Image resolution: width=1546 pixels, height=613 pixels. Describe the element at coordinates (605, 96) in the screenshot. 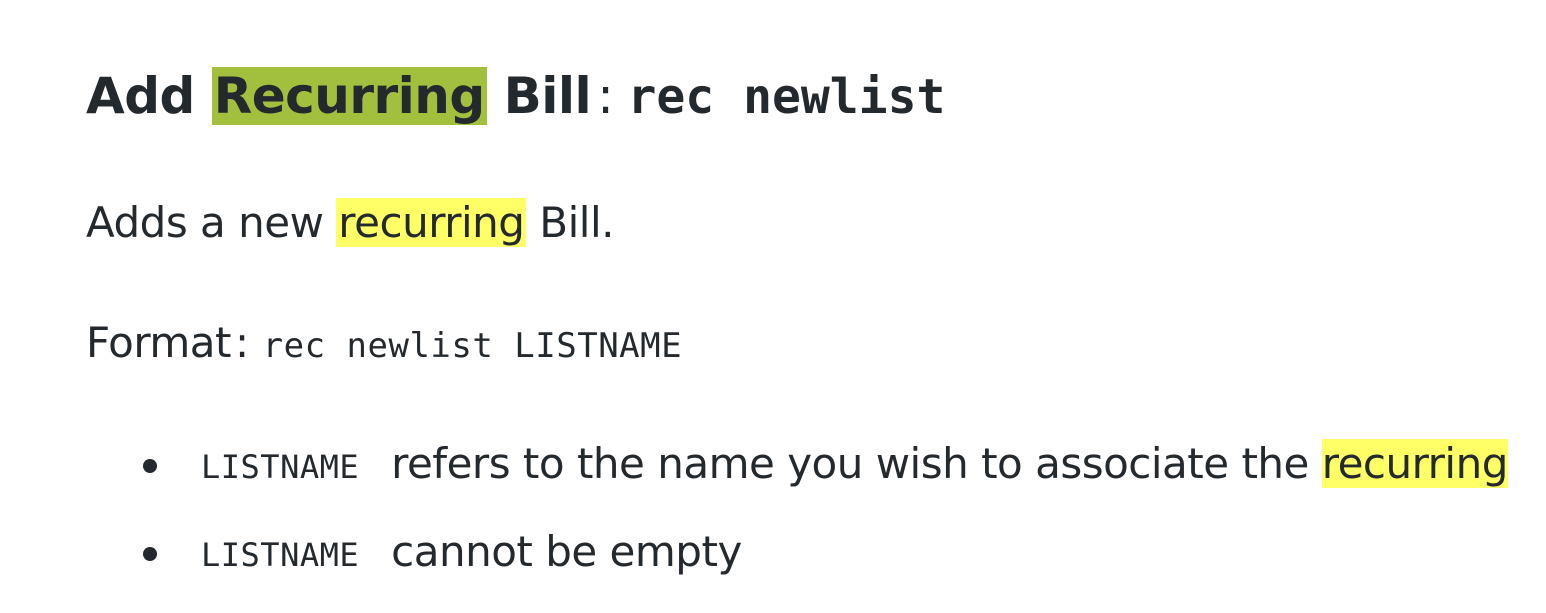

I see `heading-colon: :` at that location.